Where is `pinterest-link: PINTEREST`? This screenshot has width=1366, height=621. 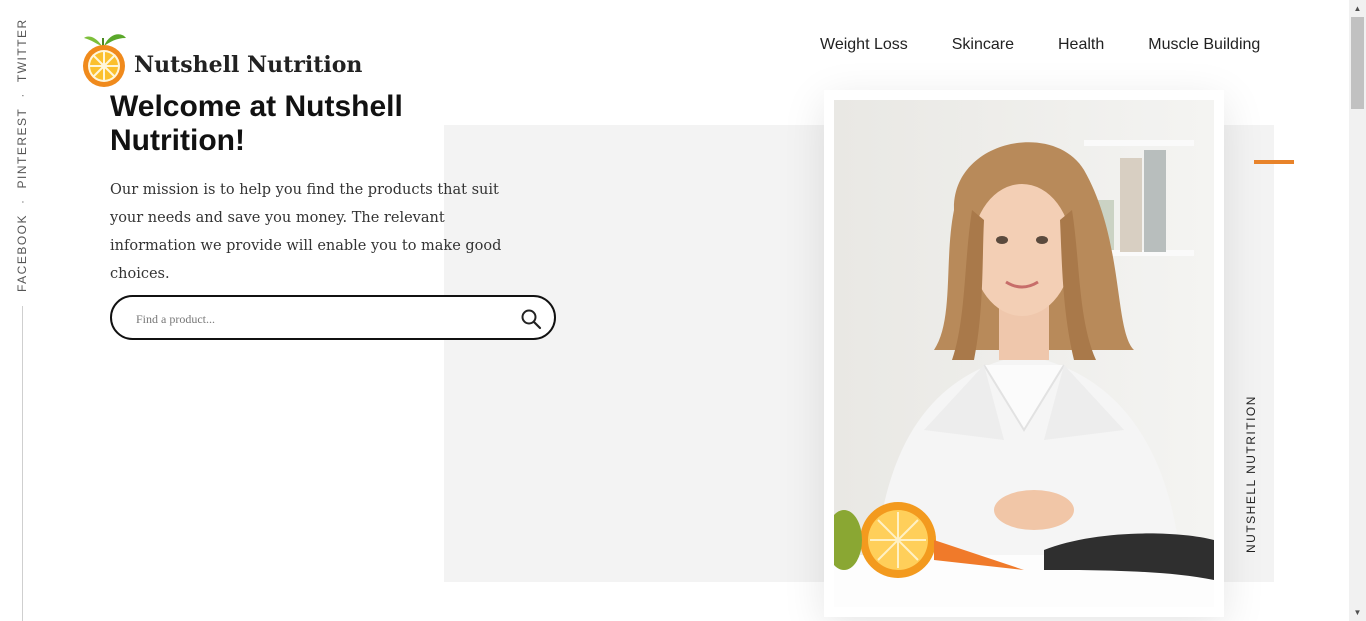
pinterest-link: PINTEREST is located at coordinates (22, 148).